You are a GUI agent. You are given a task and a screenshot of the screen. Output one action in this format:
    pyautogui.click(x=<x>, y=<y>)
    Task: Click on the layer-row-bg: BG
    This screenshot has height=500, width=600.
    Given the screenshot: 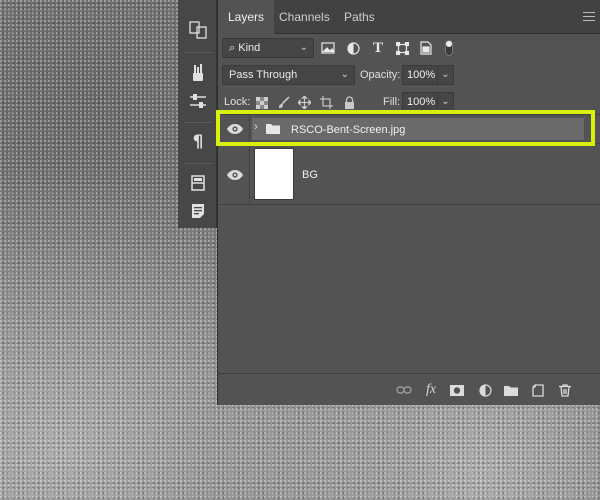 What is the action you would take?
    pyautogui.click(x=409, y=174)
    